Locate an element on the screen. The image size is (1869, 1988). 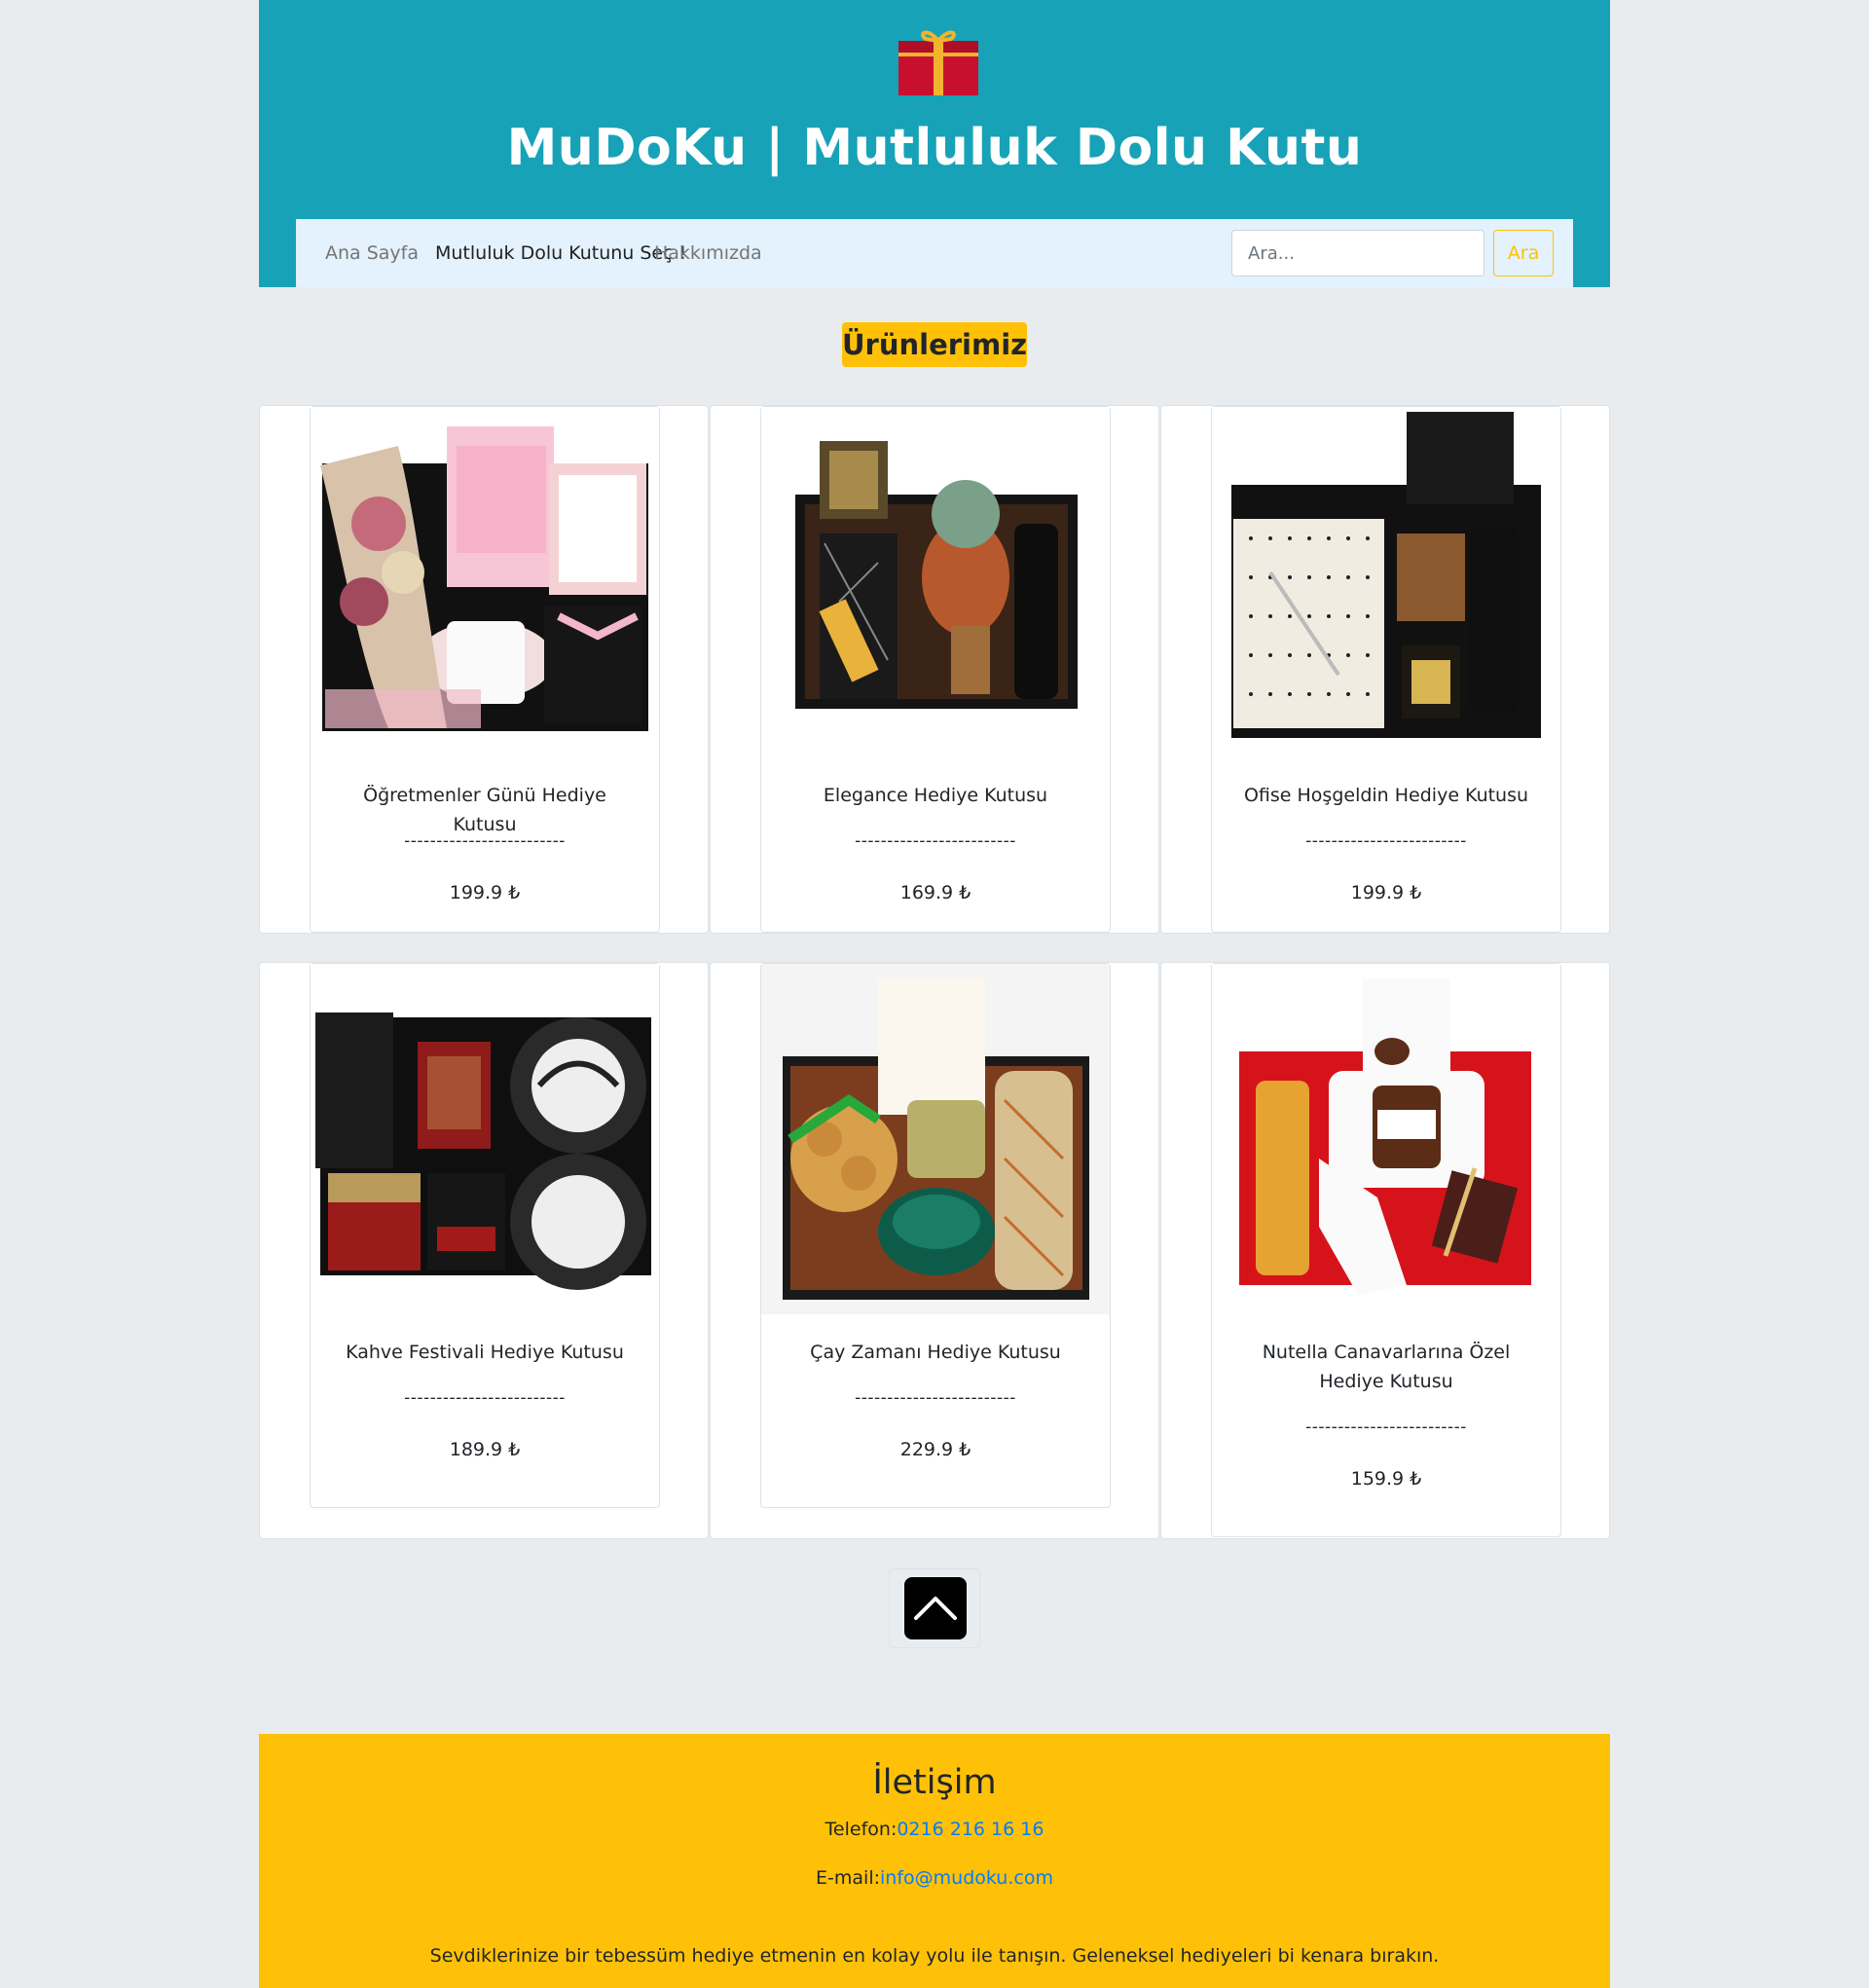
product-name: Öğretmenler Günü Hediye Kutusu is located at coordinates (485, 810).